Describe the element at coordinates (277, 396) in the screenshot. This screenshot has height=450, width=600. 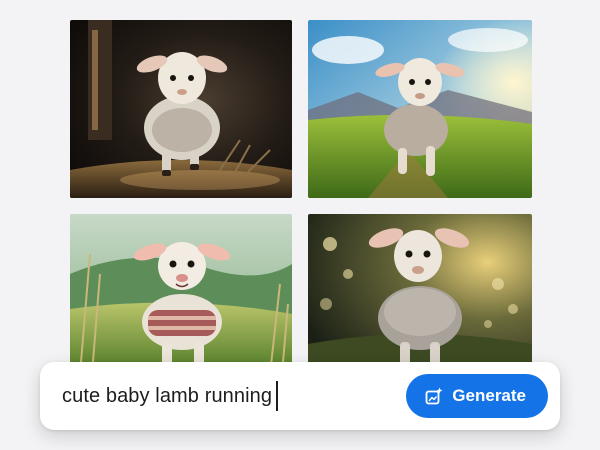
I see `text-caret` at that location.